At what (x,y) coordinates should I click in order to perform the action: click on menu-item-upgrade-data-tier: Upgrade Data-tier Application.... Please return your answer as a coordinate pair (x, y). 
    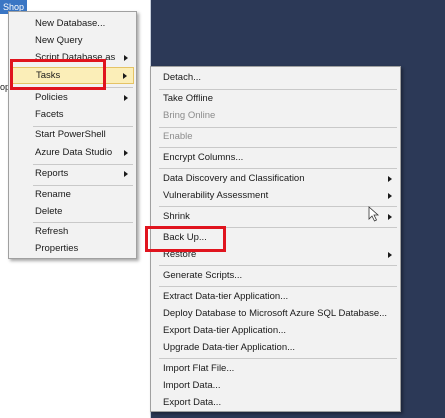
    Looking at the image, I should click on (275, 347).